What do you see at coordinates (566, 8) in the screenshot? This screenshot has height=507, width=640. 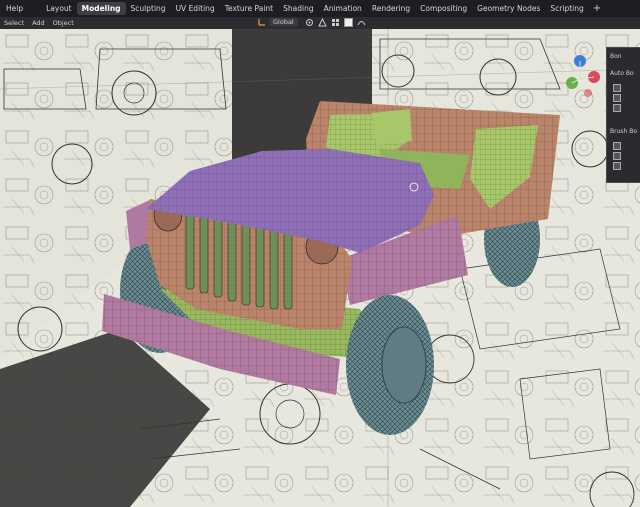 I see `tab-scripting: Scripting` at bounding box center [566, 8].